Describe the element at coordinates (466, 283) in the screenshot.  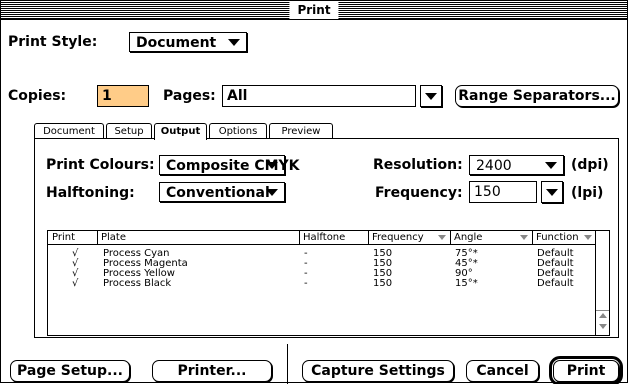
I see `row-angle: 15°*` at that location.